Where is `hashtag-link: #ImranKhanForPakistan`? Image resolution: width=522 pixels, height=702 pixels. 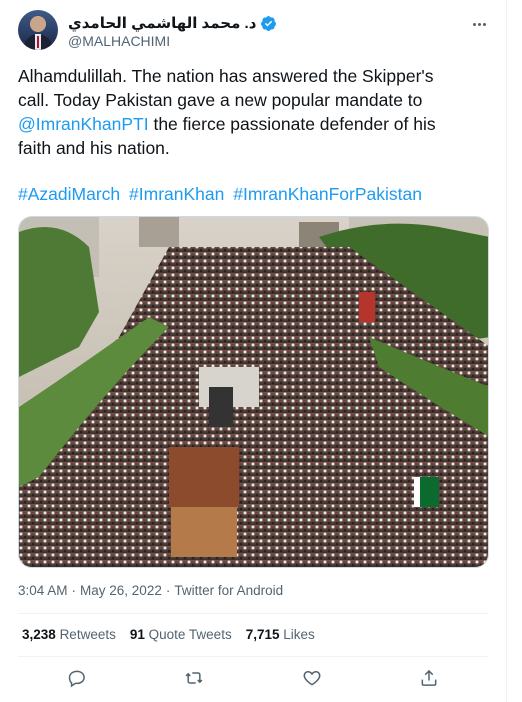 hashtag-link: #ImranKhanForPakistan is located at coordinates (327, 194).